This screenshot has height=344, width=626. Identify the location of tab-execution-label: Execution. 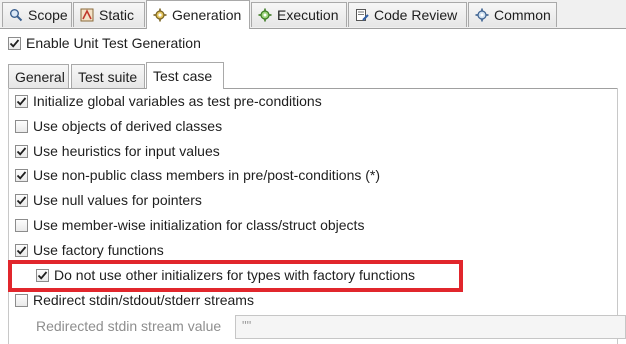
(308, 15).